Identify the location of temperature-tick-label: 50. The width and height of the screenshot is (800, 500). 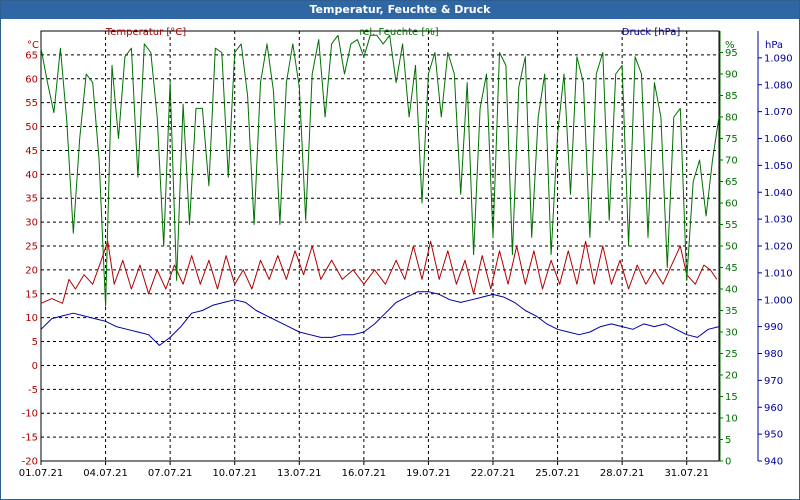
(31, 127).